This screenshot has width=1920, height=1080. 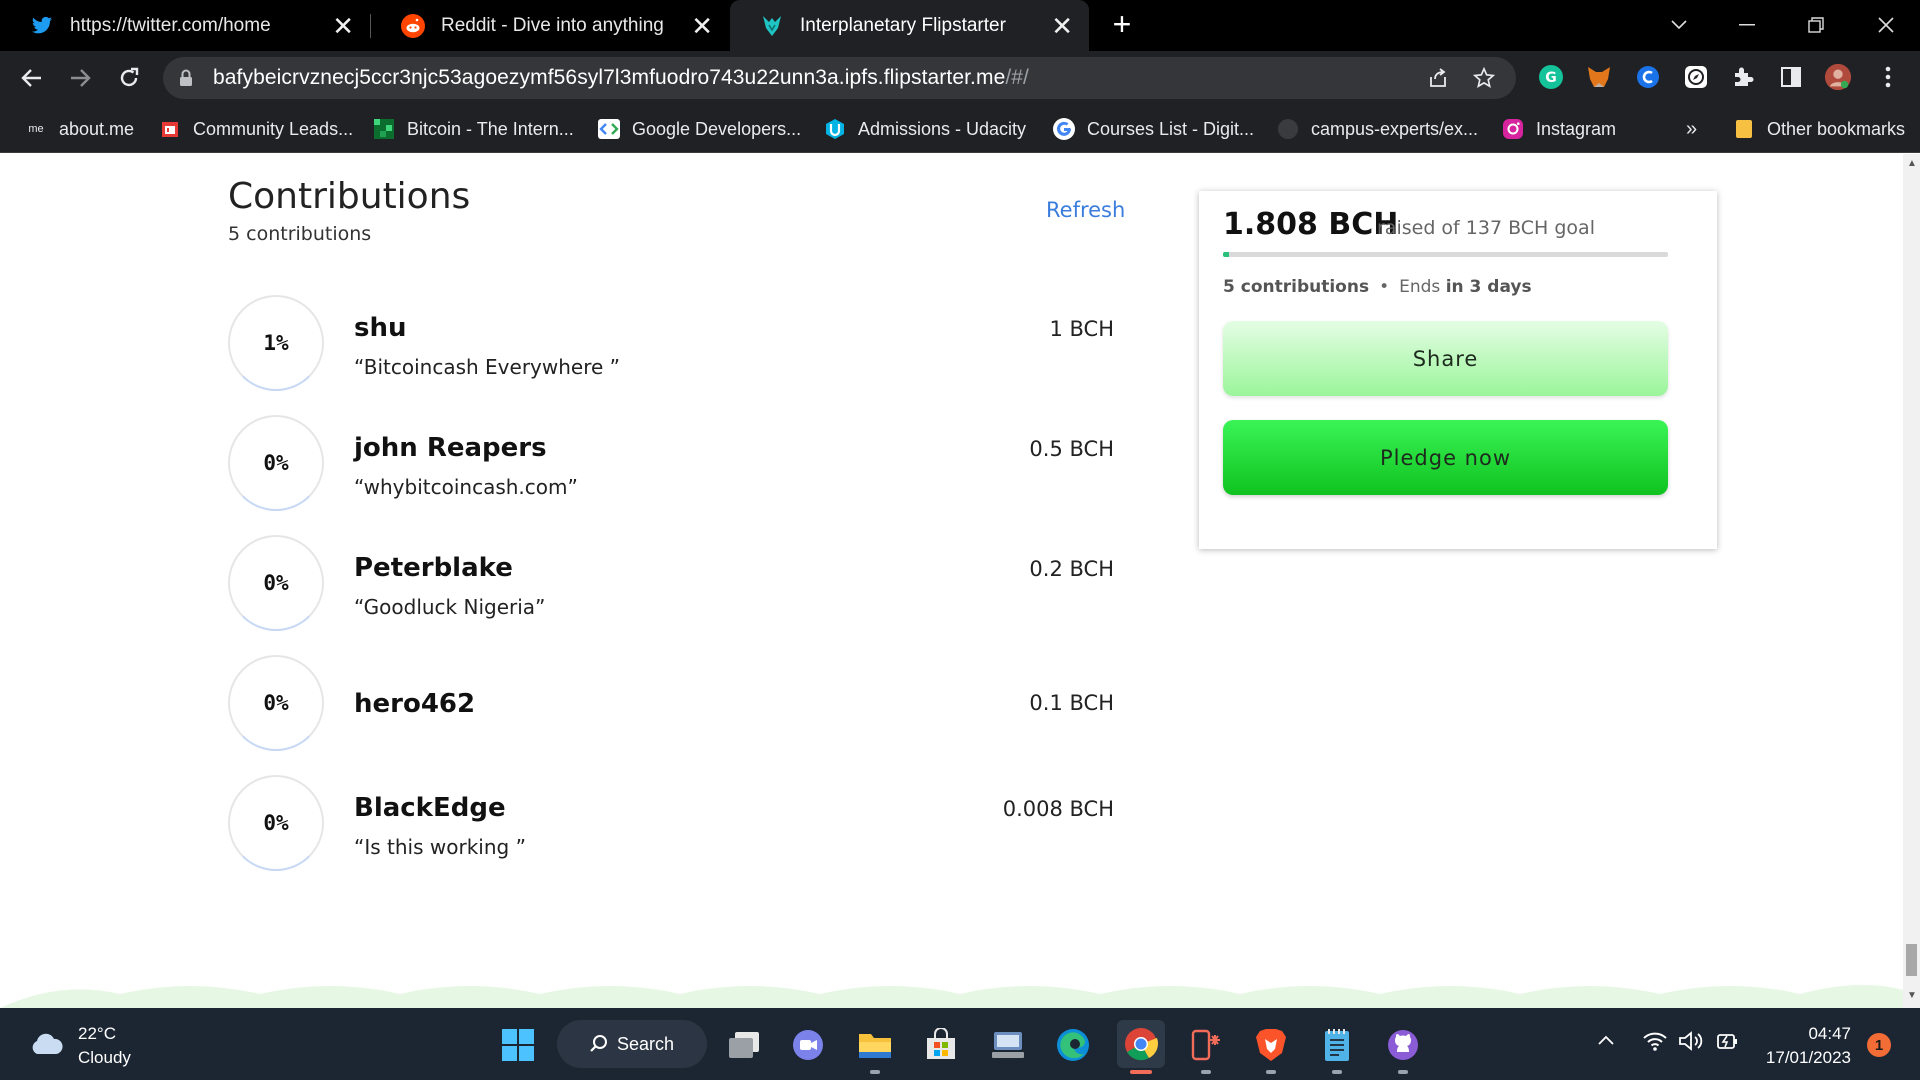 What do you see at coordinates (1747, 25) in the screenshot?
I see `minimize-icon` at bounding box center [1747, 25].